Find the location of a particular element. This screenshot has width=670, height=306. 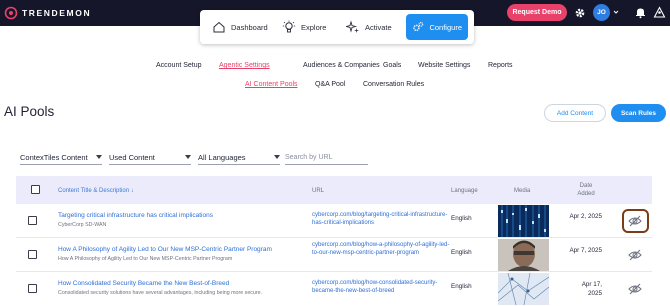

column-url-header: URL is located at coordinates (318, 191).